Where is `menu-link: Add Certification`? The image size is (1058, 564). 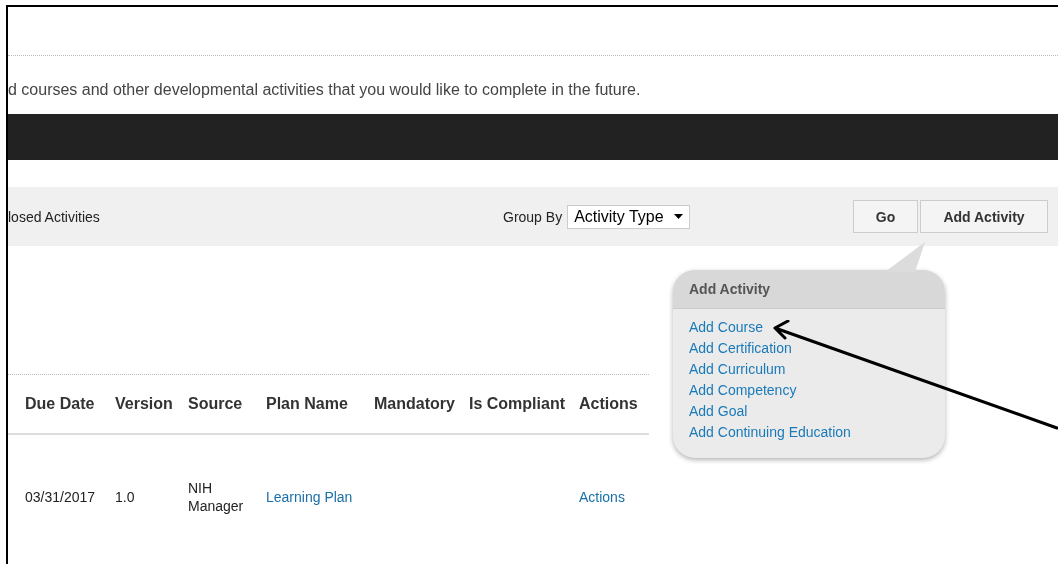 menu-link: Add Certification is located at coordinates (740, 348).